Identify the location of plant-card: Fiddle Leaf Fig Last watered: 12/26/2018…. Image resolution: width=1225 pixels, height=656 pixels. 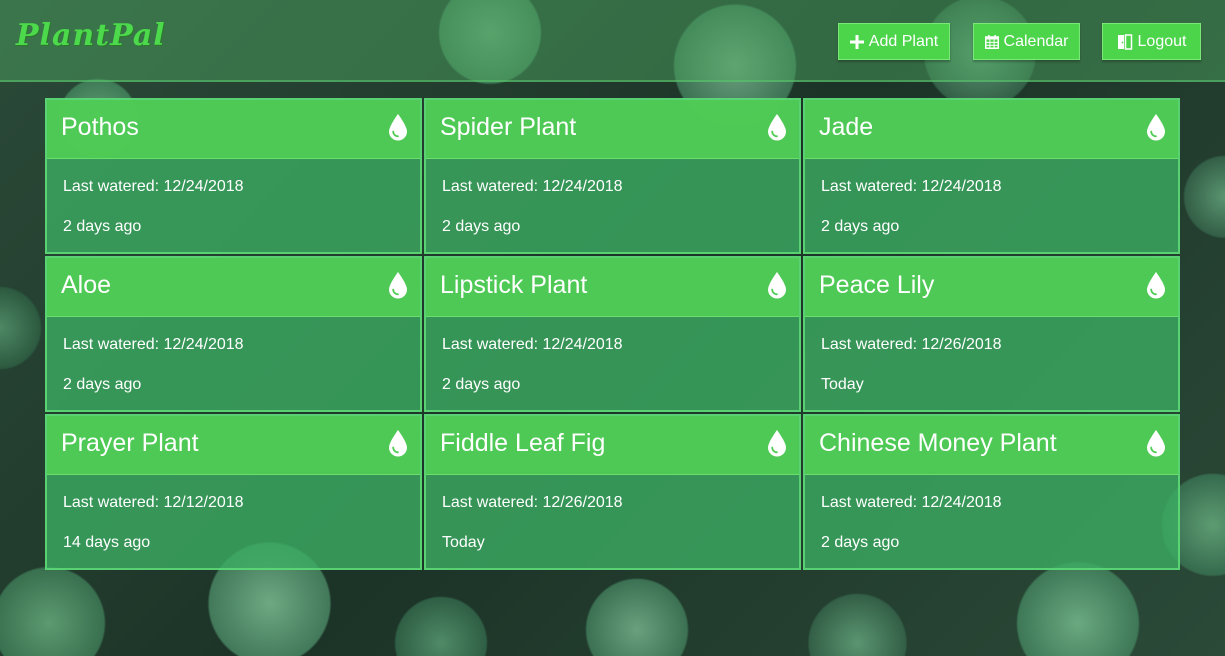
(612, 492).